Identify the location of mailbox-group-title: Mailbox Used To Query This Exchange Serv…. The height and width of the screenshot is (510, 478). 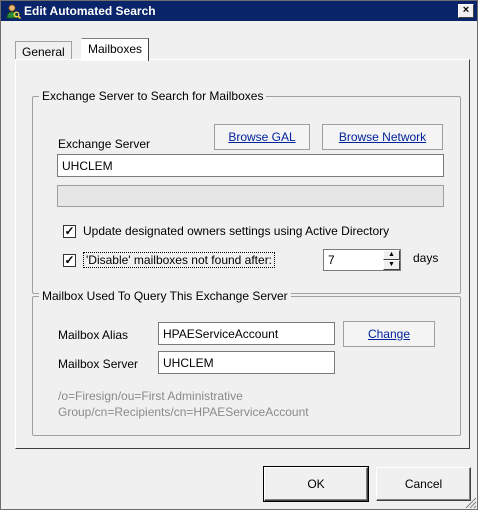
(165, 296).